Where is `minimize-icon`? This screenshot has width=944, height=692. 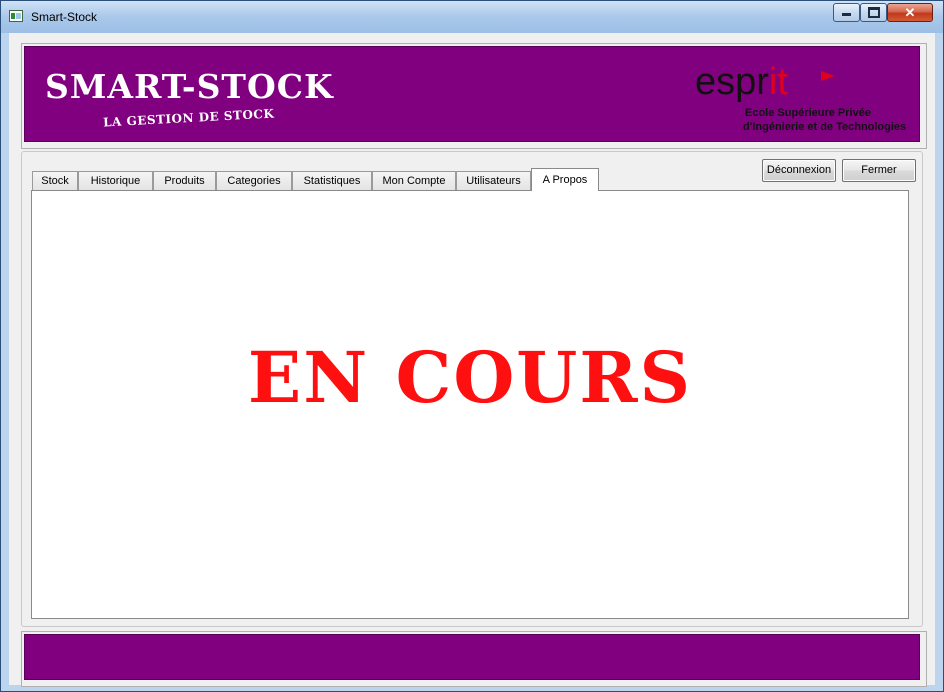 minimize-icon is located at coordinates (846, 14).